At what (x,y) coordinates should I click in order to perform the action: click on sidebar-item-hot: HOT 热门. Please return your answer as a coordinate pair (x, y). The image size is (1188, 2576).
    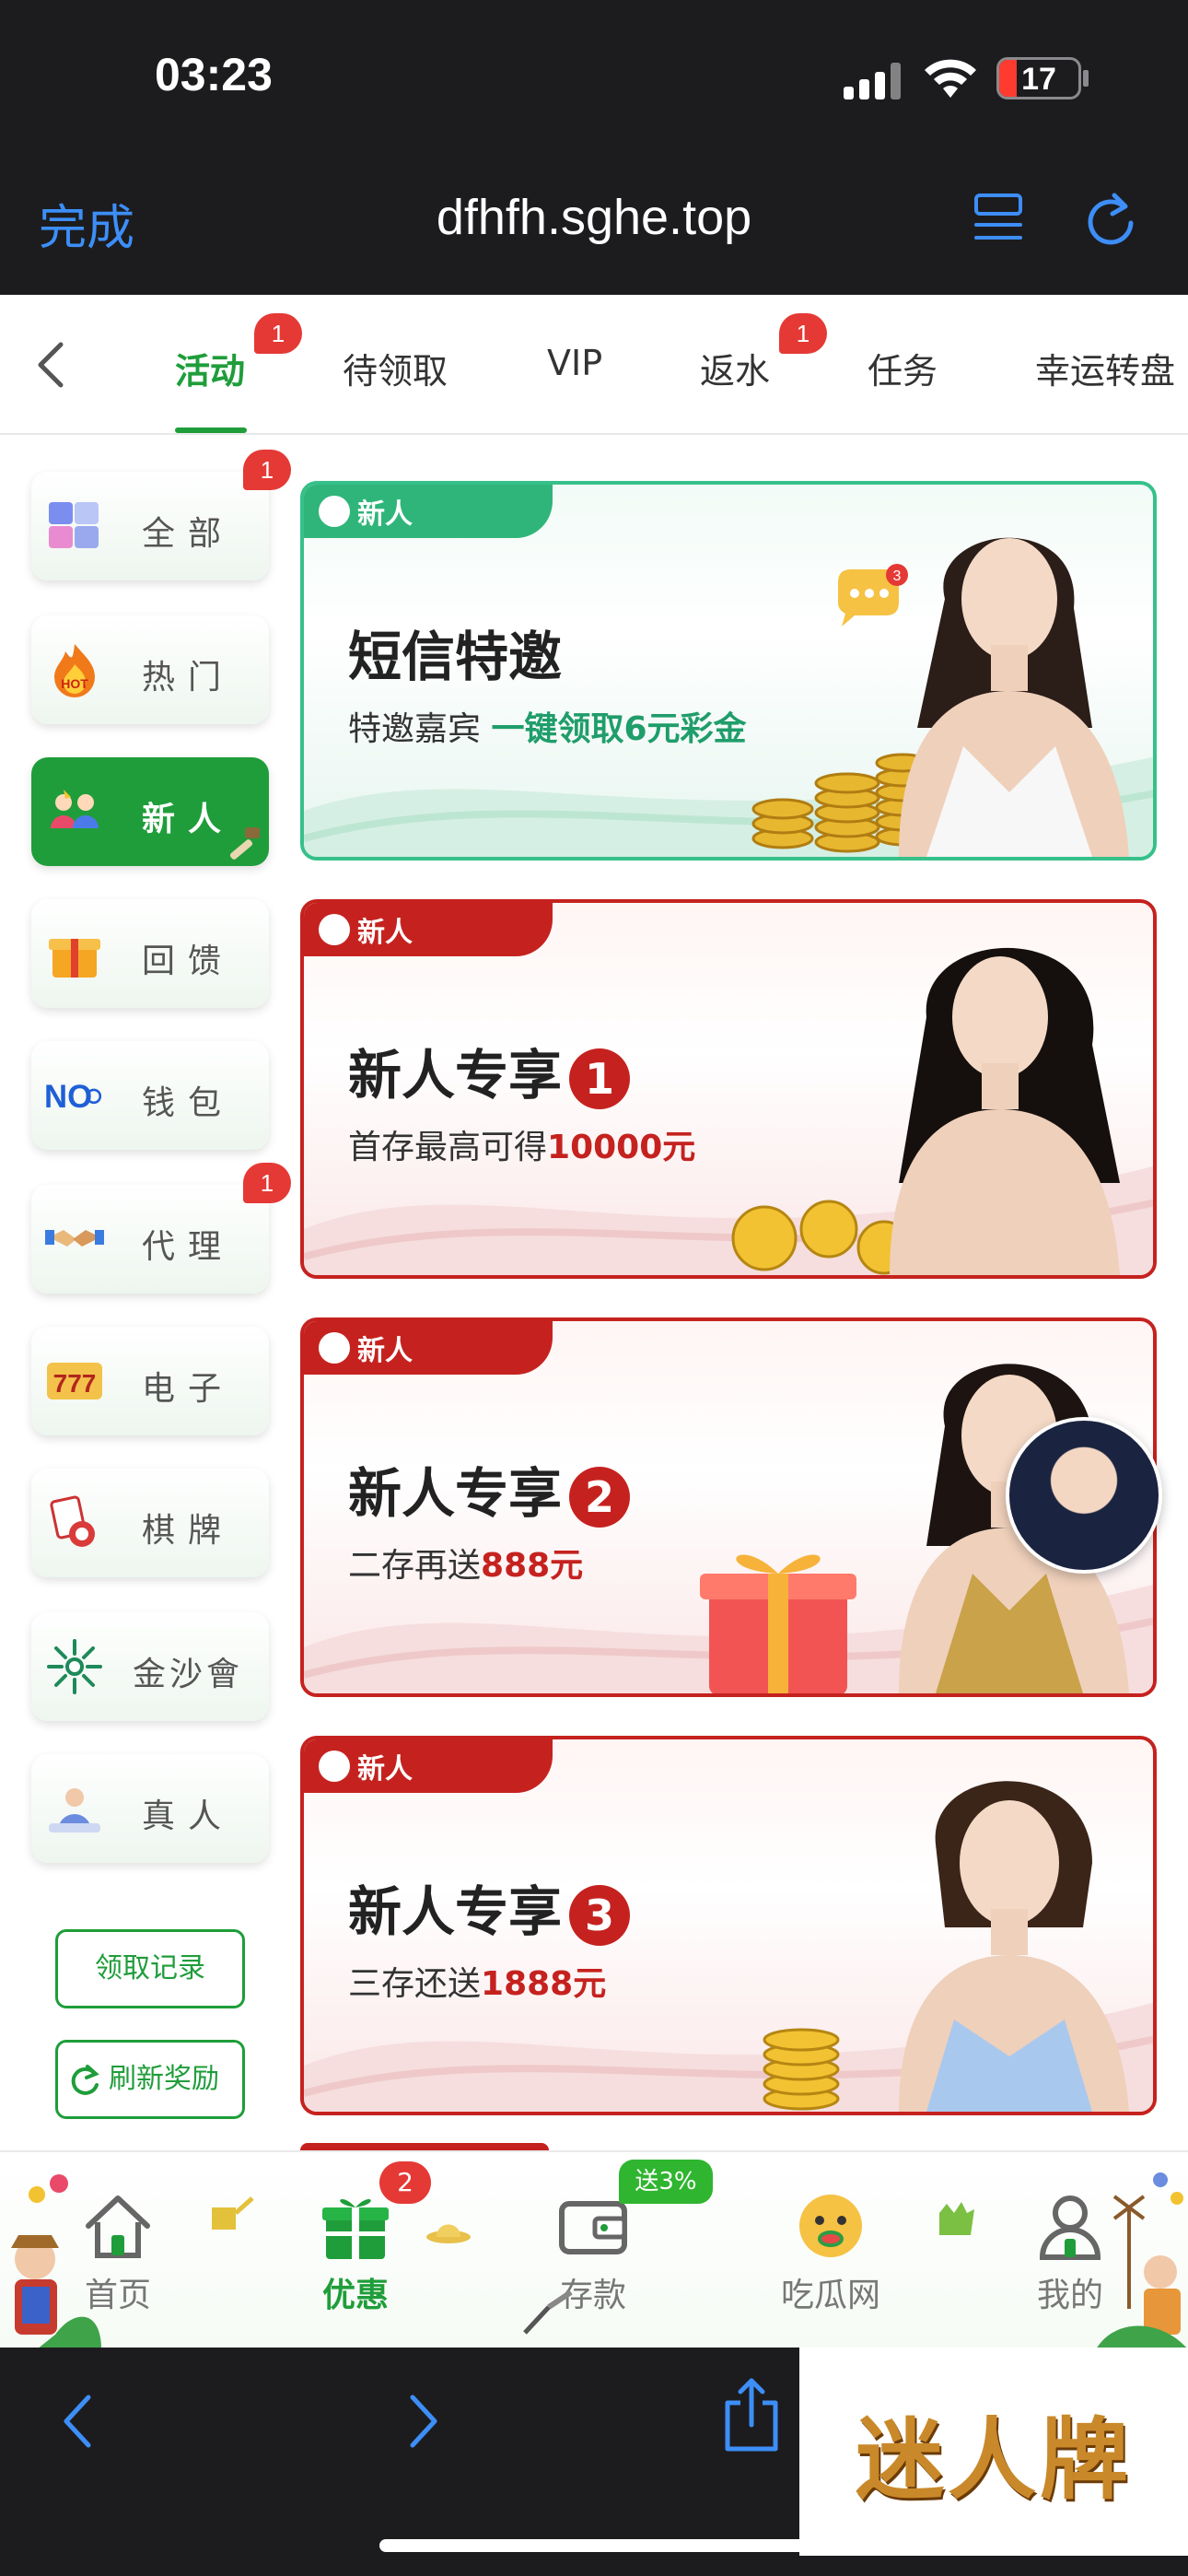
    Looking at the image, I should click on (150, 669).